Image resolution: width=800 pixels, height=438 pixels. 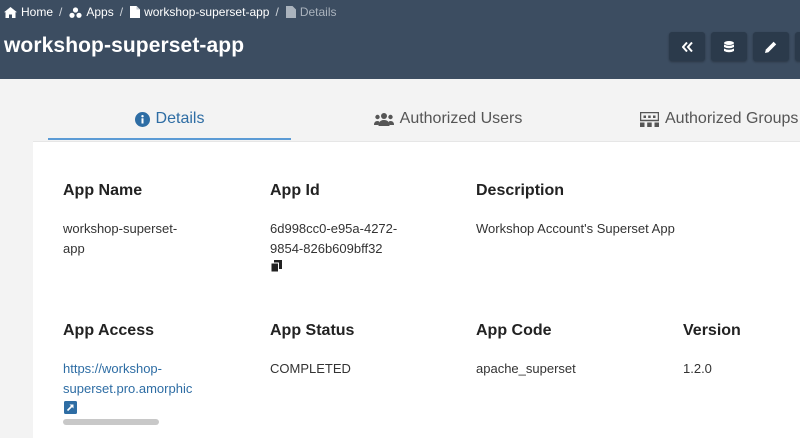 What do you see at coordinates (120, 239) in the screenshot?
I see `app-name-value: workshop-superset- app` at bounding box center [120, 239].